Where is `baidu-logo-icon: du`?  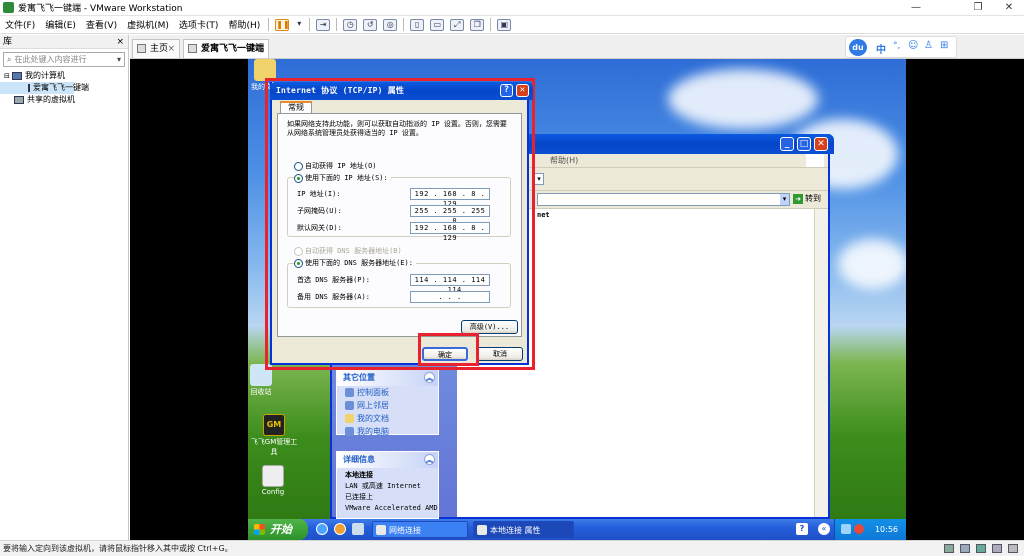 baidu-logo-icon: du is located at coordinates (858, 47).